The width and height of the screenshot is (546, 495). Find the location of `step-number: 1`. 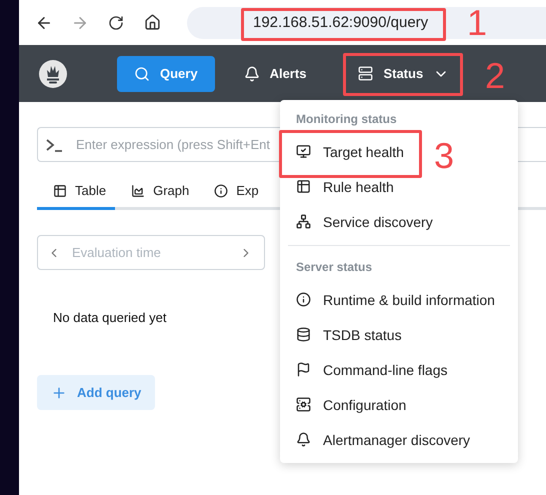

step-number: 1 is located at coordinates (477, 23).